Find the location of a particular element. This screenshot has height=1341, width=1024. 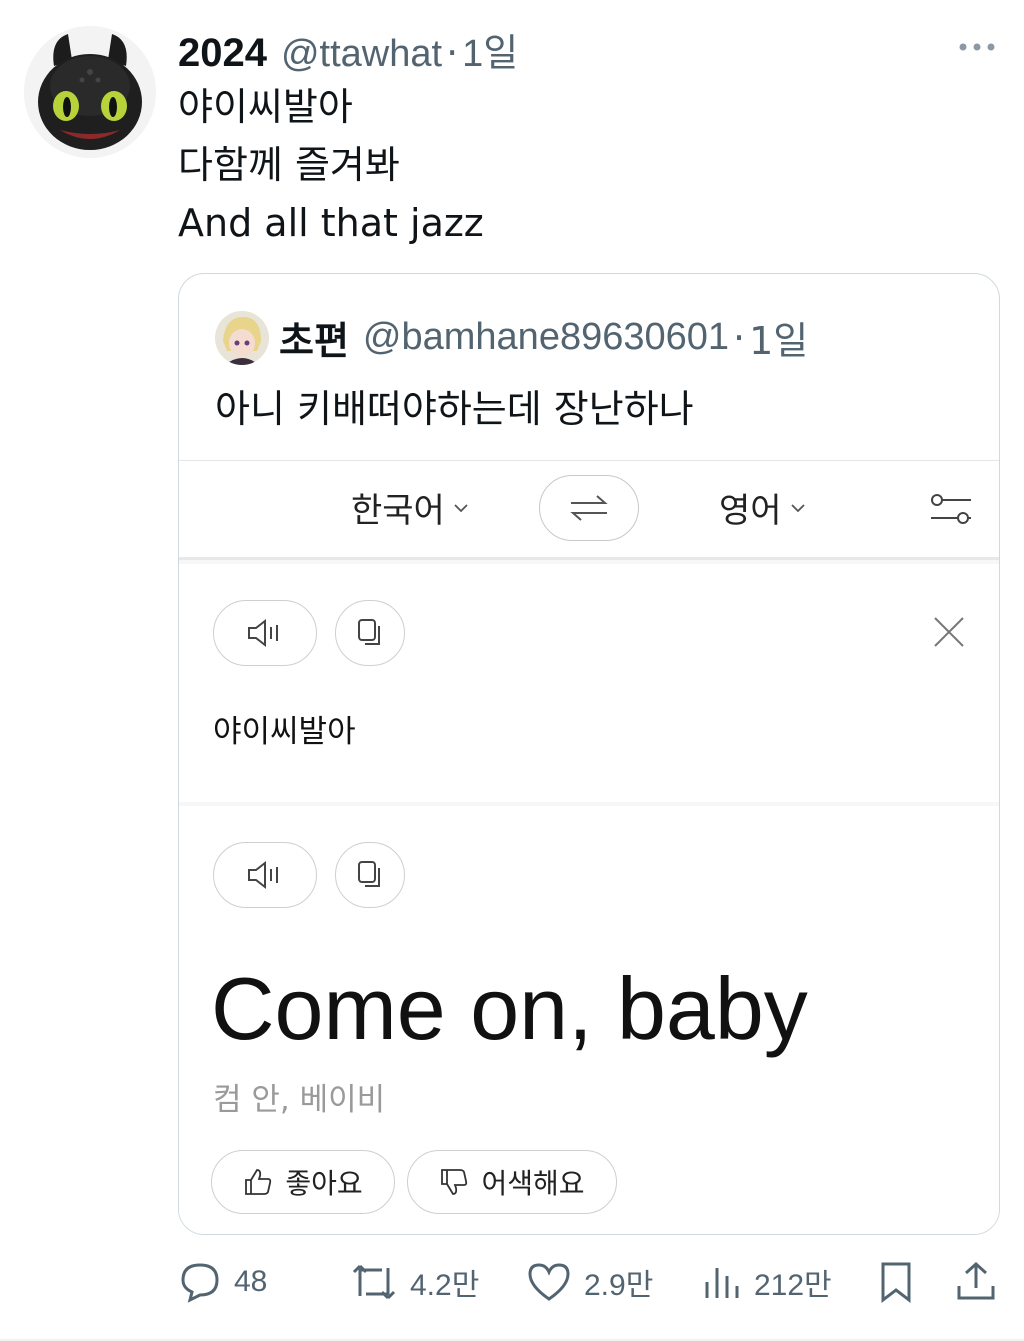

like-translation-button: 좋아요 is located at coordinates (303, 1182).